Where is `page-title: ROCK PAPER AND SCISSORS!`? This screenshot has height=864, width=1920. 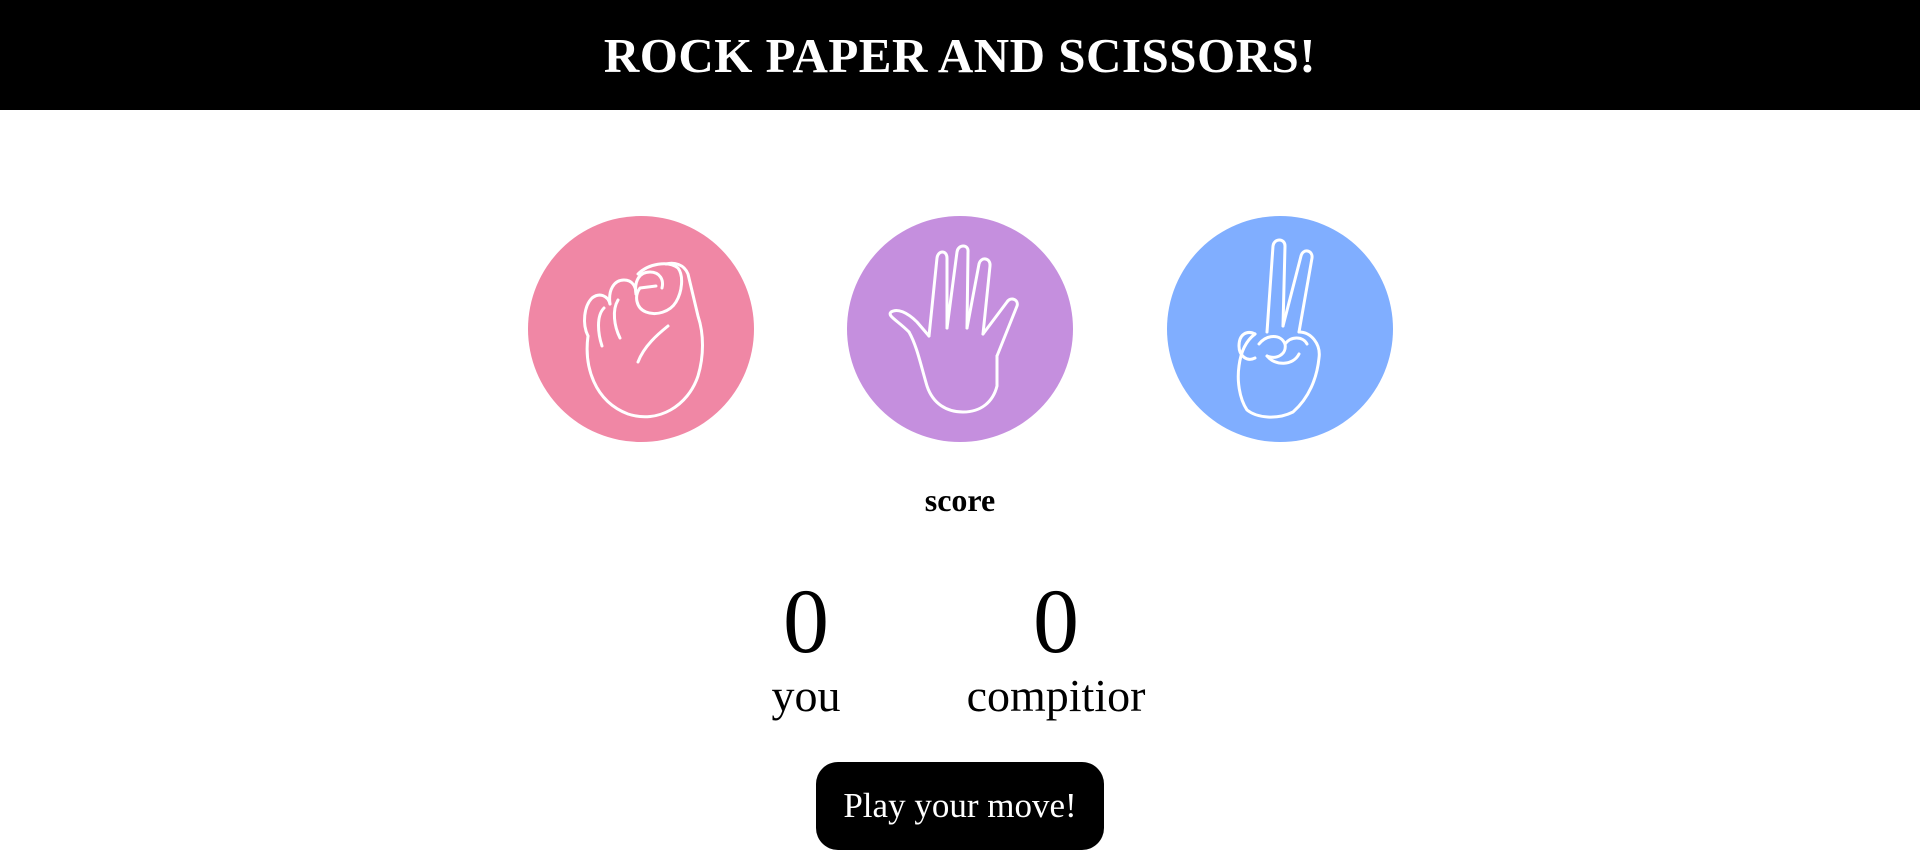
page-title: ROCK PAPER AND SCISSORS! is located at coordinates (960, 55).